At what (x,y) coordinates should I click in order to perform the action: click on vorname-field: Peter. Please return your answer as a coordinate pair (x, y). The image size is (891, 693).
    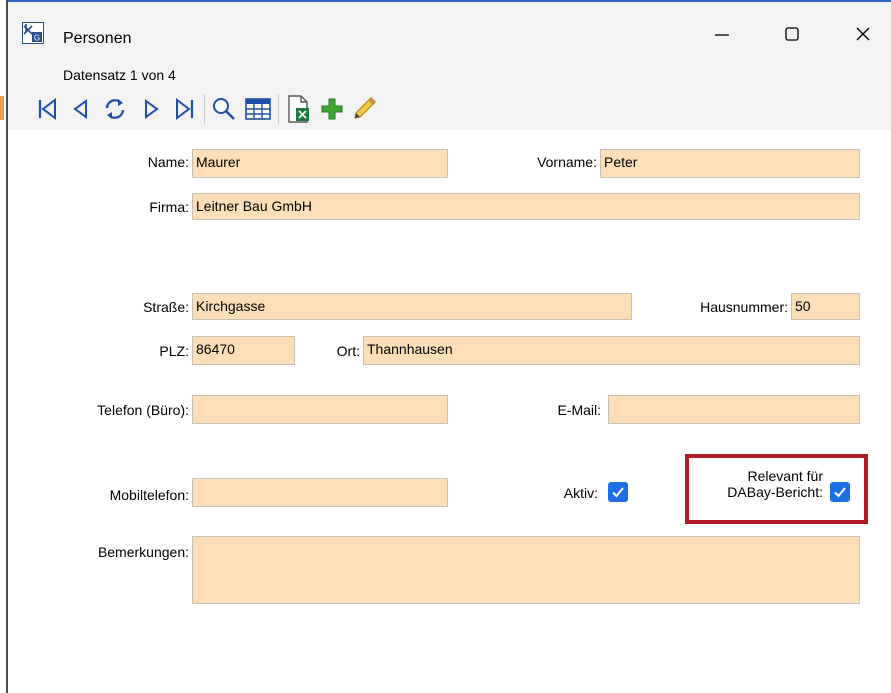
    Looking at the image, I should click on (730, 163).